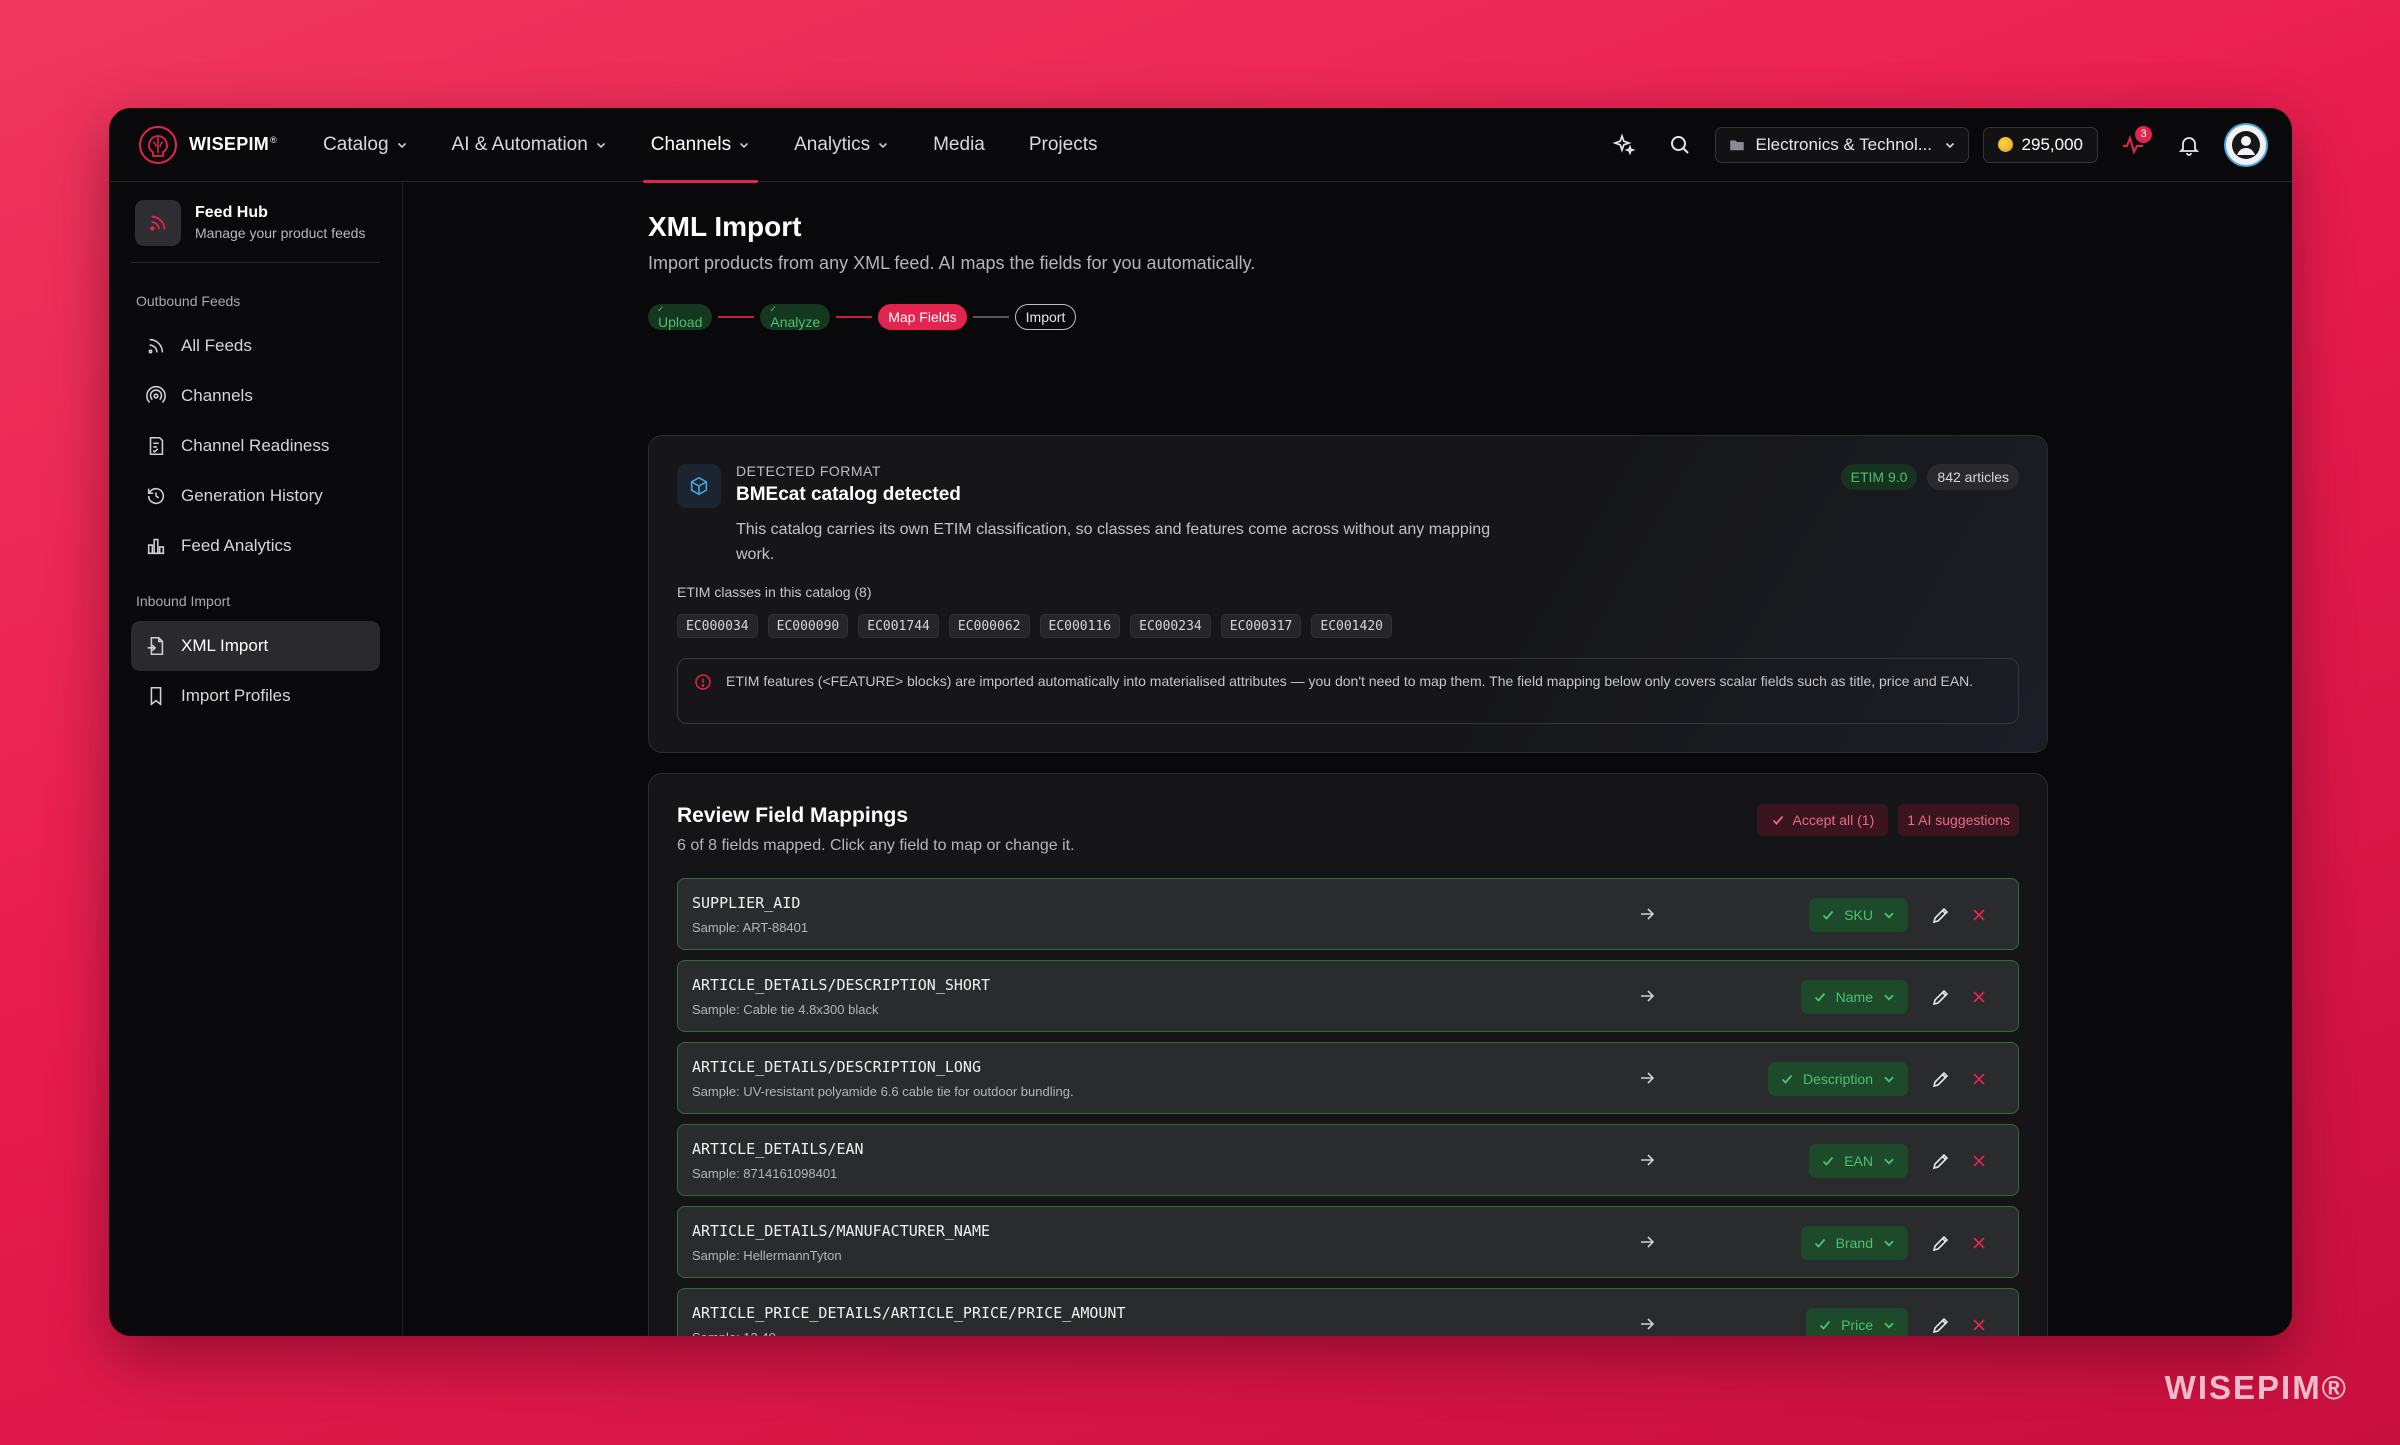 The image size is (2400, 1445). I want to click on sidebar-item-feed-analytics: Feed Analytics, so click(255, 546).